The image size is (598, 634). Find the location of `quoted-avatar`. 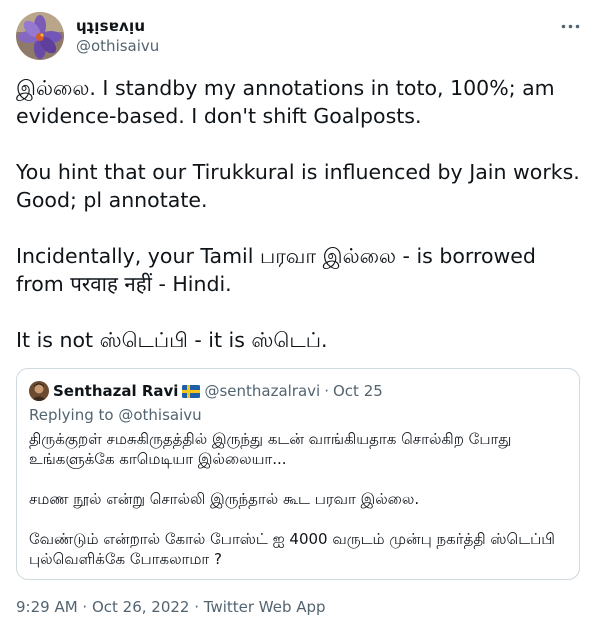

quoted-avatar is located at coordinates (39, 391).